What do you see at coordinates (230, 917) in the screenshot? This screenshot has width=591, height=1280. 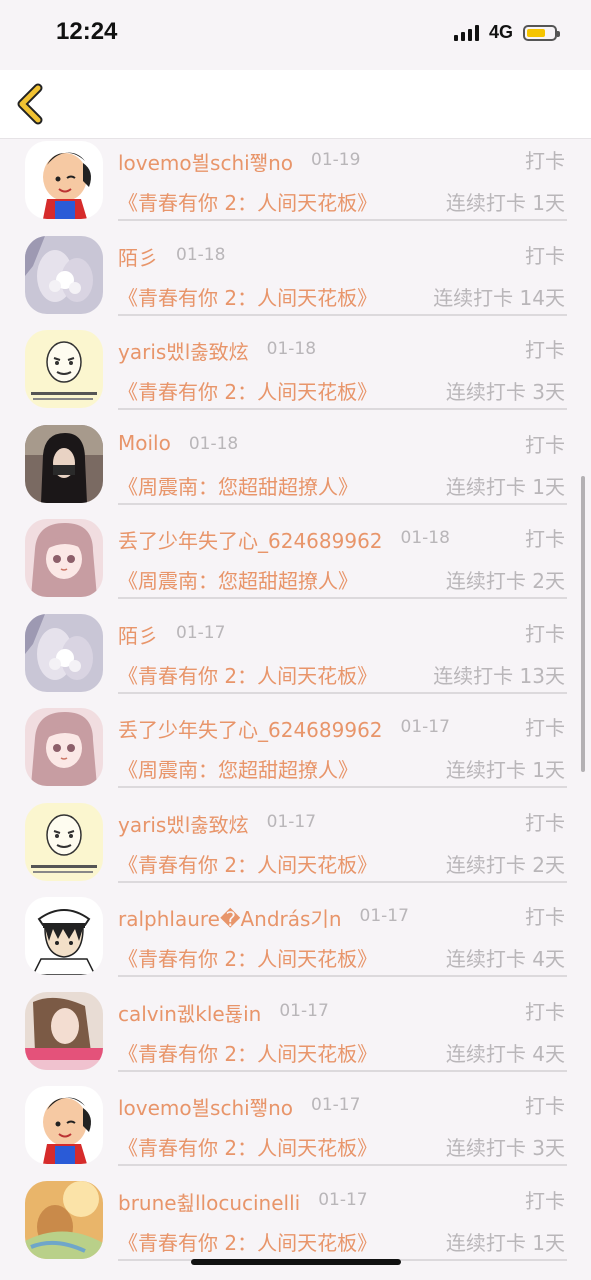 I see `username: ralphlaure�András기n` at bounding box center [230, 917].